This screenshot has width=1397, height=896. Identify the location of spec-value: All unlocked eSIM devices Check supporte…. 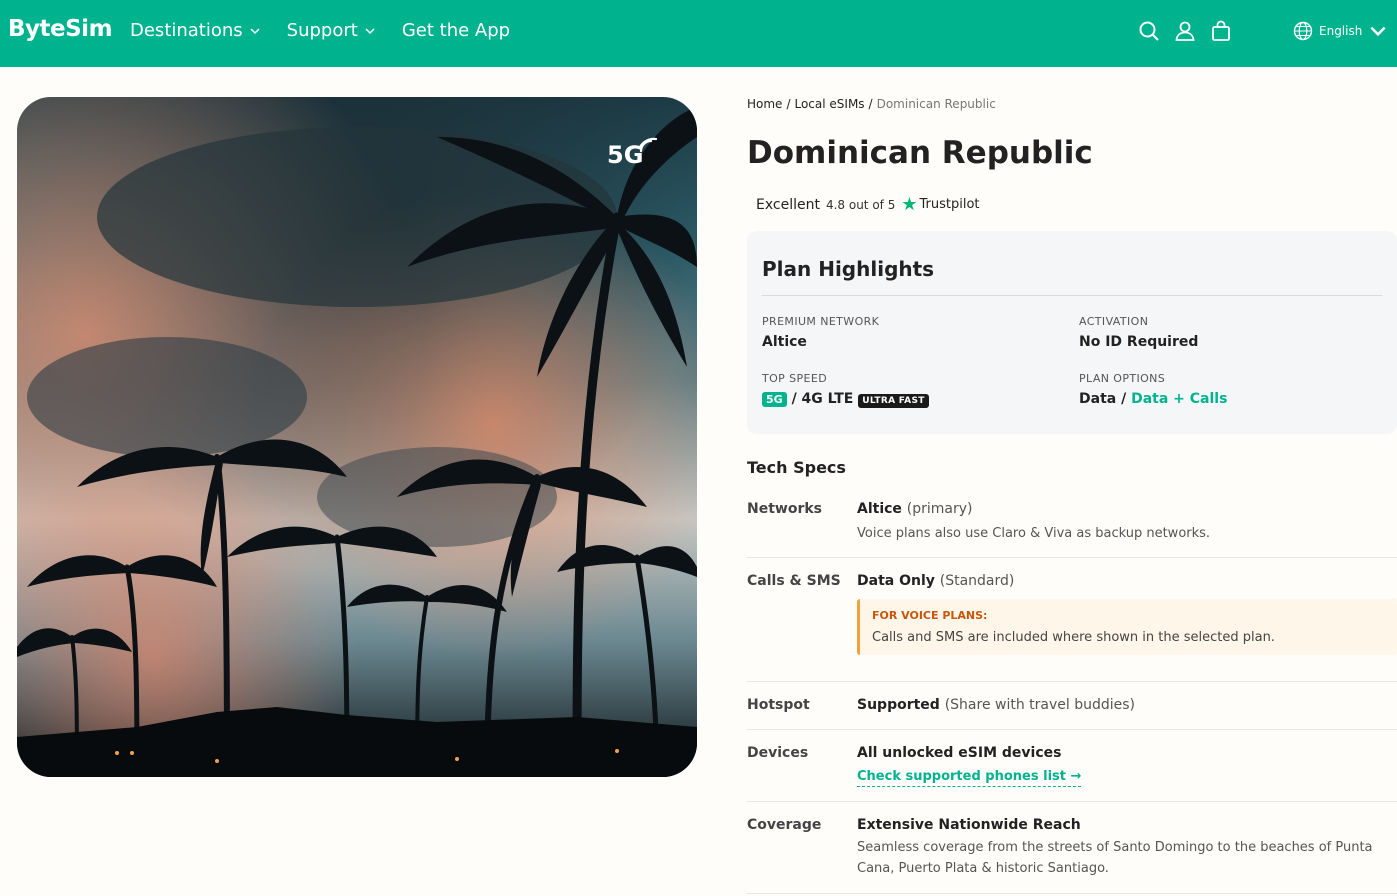
(1127, 766).